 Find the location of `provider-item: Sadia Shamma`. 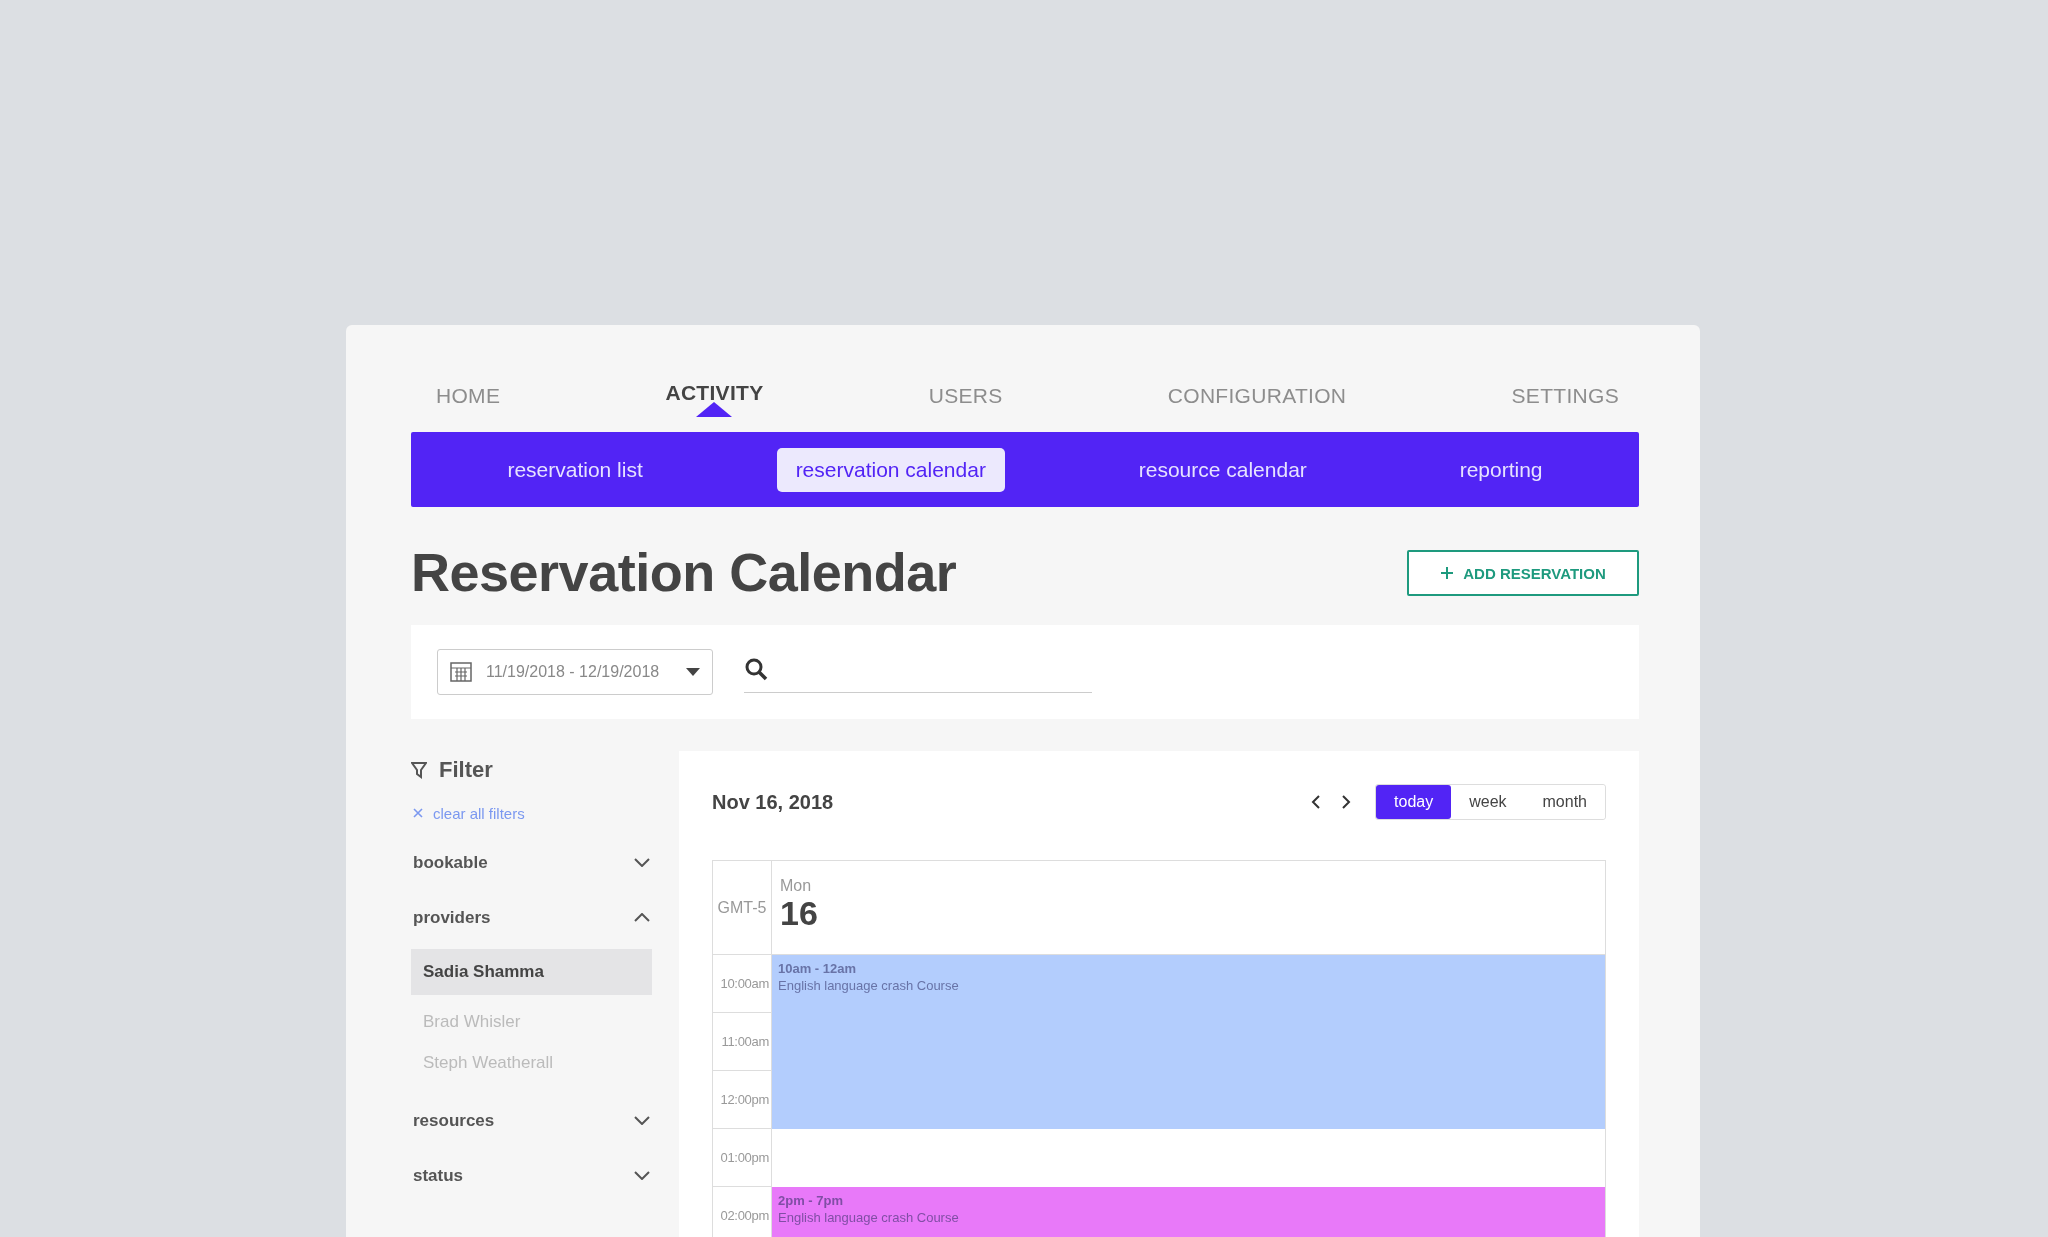

provider-item: Sadia Shamma is located at coordinates (531, 972).